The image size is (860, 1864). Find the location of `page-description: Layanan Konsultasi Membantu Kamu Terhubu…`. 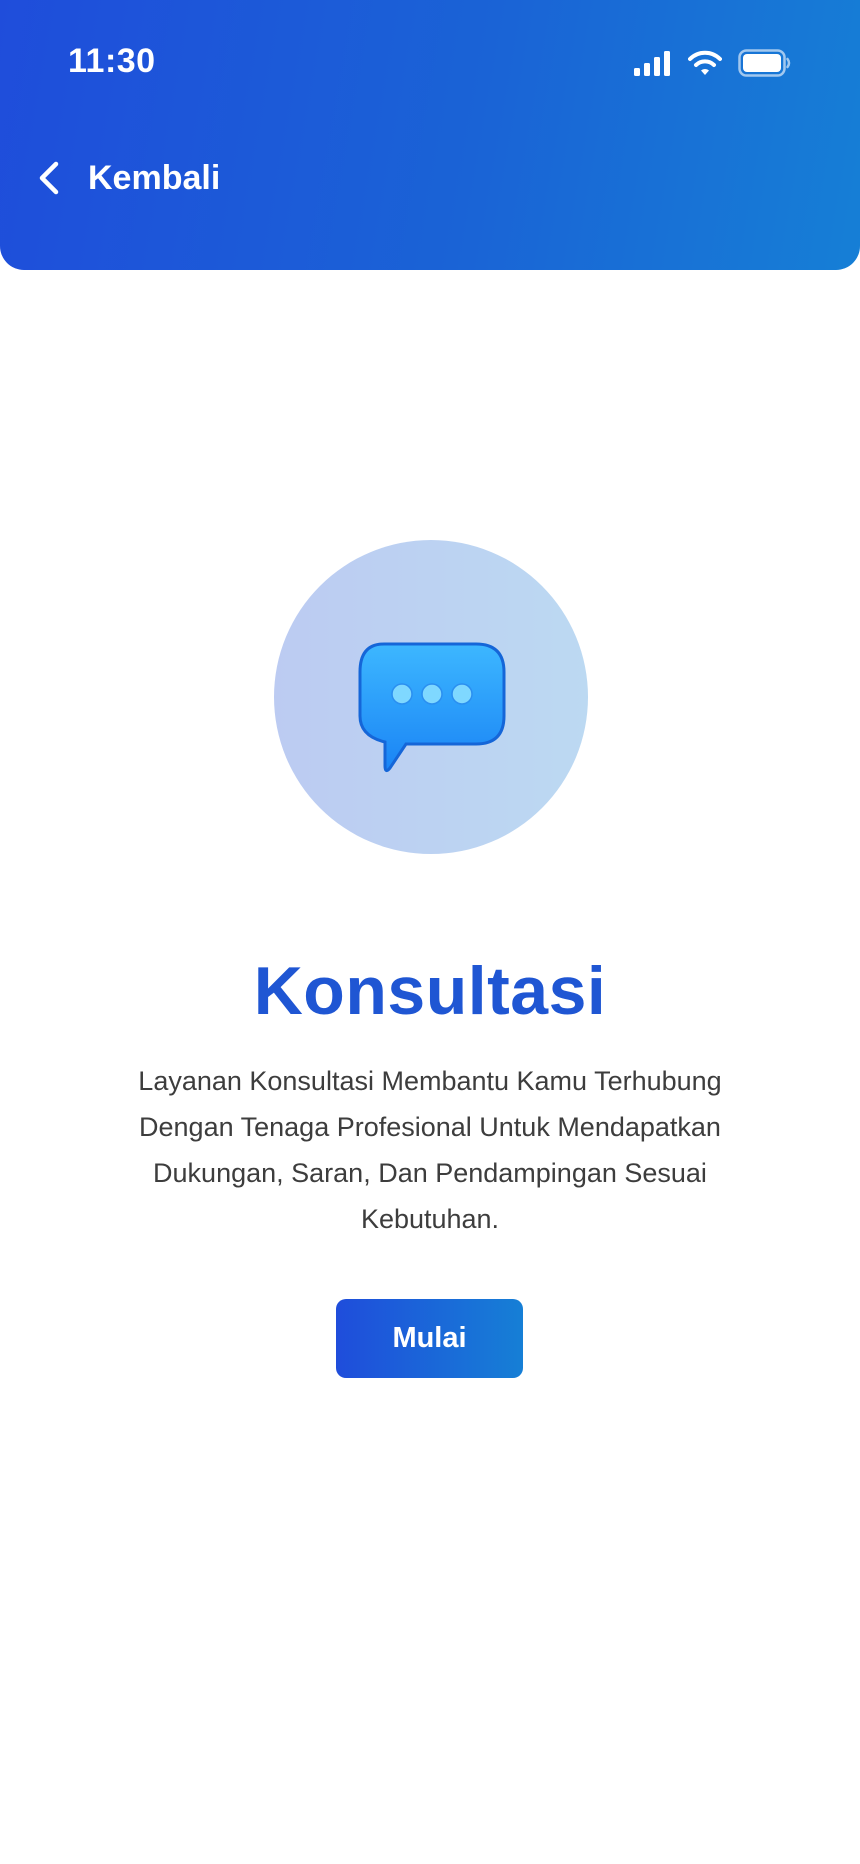

page-description: Layanan Konsultasi Membantu Kamu Terhubu… is located at coordinates (430, 1150).